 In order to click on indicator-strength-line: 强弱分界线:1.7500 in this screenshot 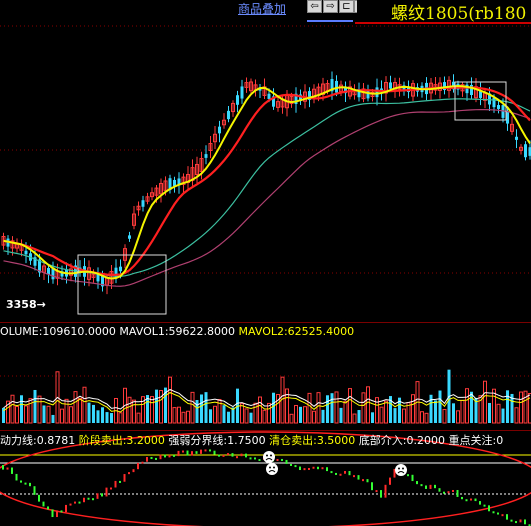, I will do `click(217, 440)`.